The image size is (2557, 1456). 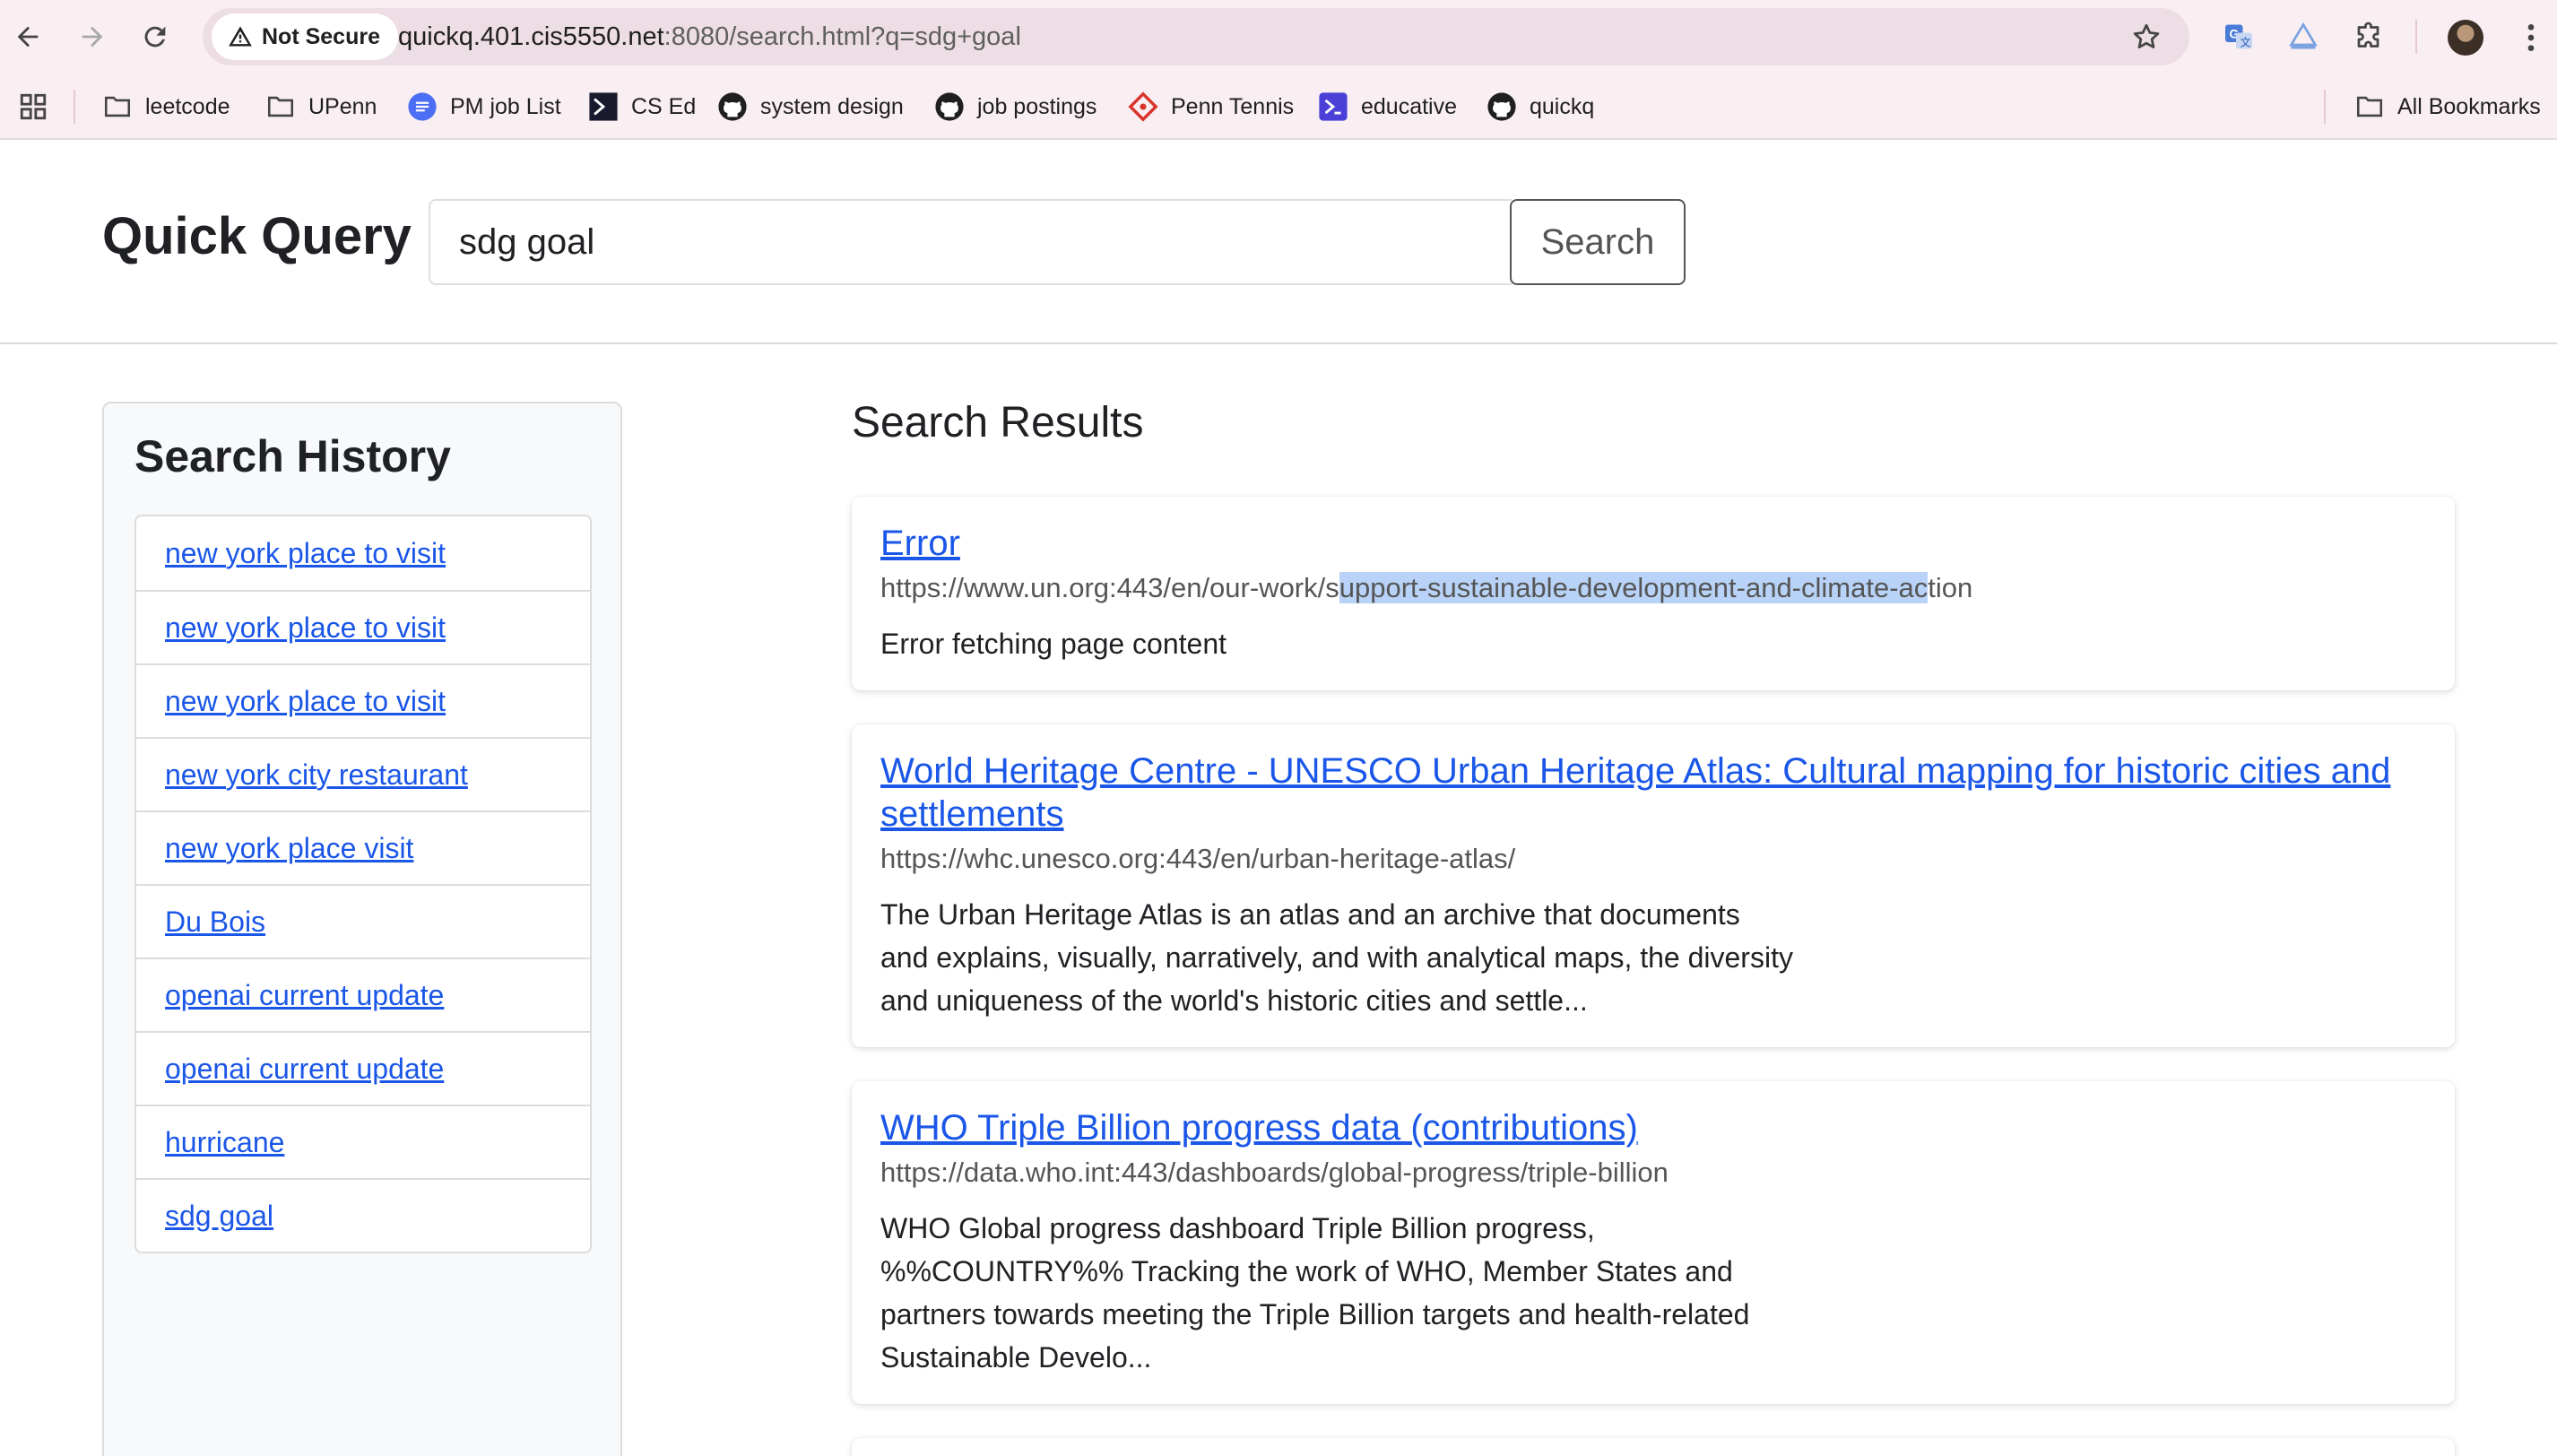 I want to click on all-bookmarks-label: All Bookmarks, so click(x=2469, y=106).